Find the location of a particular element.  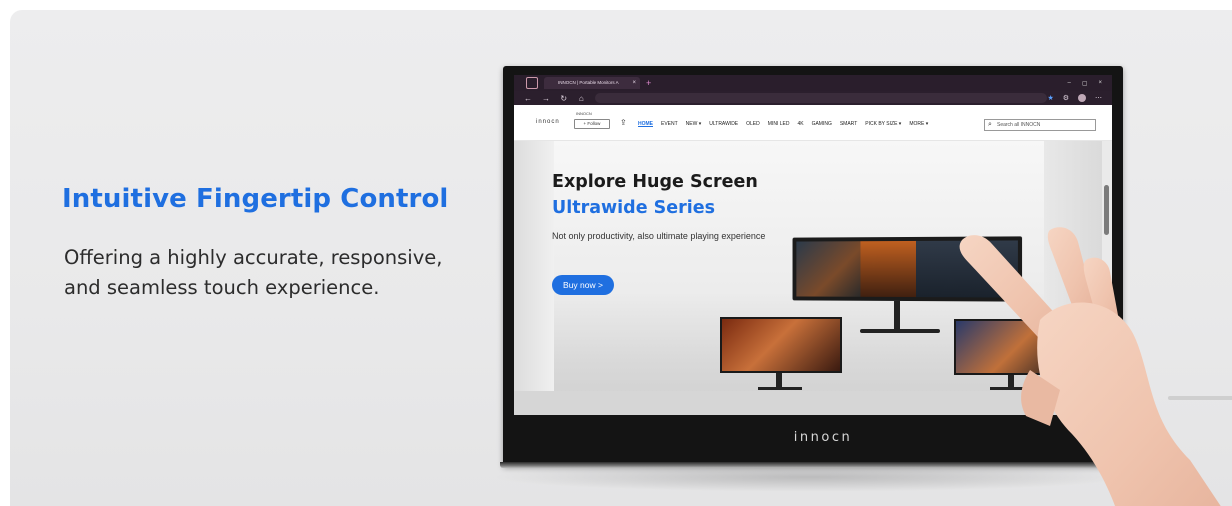

bezel-brand-logo: innocn is located at coordinates (823, 437).